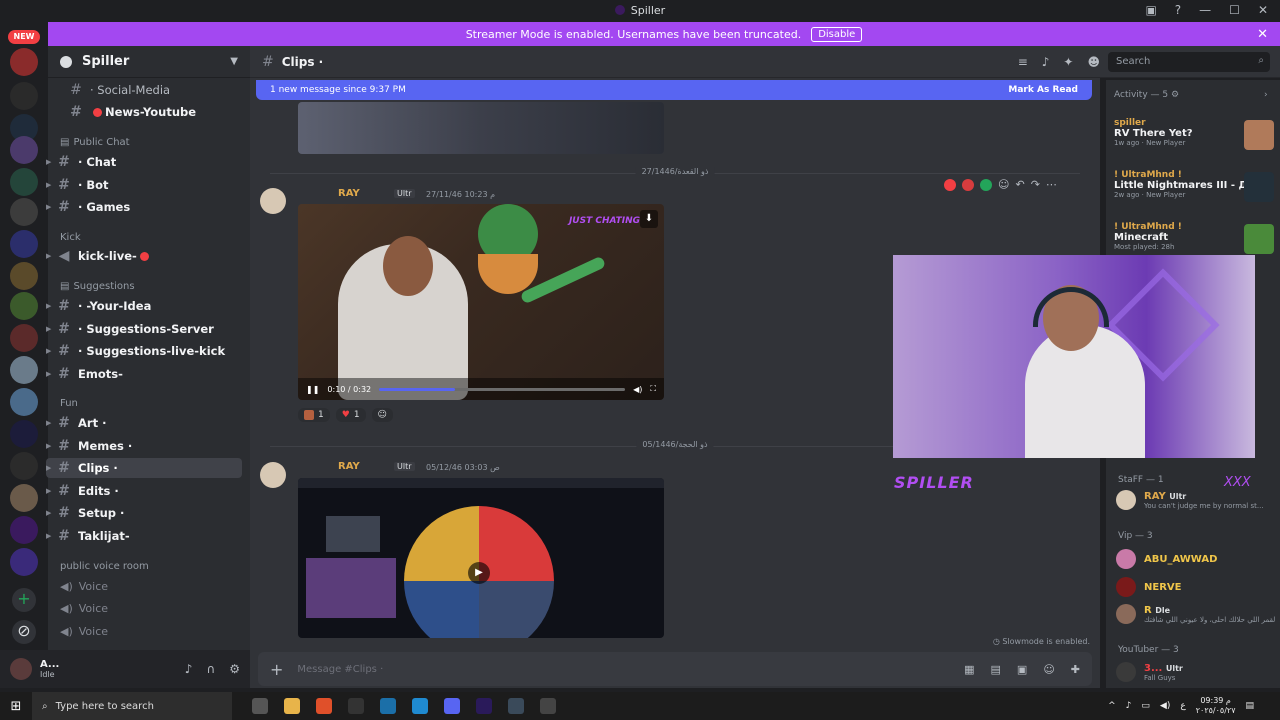  Describe the element at coordinates (674, 90) in the screenshot. I see `new-messages-bar: 1 new message since 9:37 PM Mark As Read` at that location.